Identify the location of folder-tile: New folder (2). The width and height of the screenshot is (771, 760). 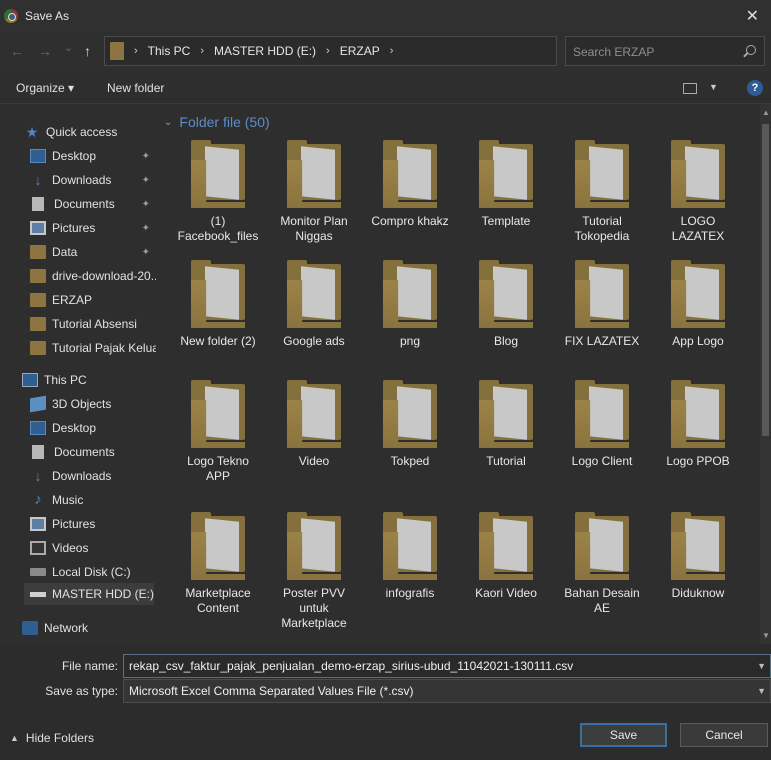
(218, 304).